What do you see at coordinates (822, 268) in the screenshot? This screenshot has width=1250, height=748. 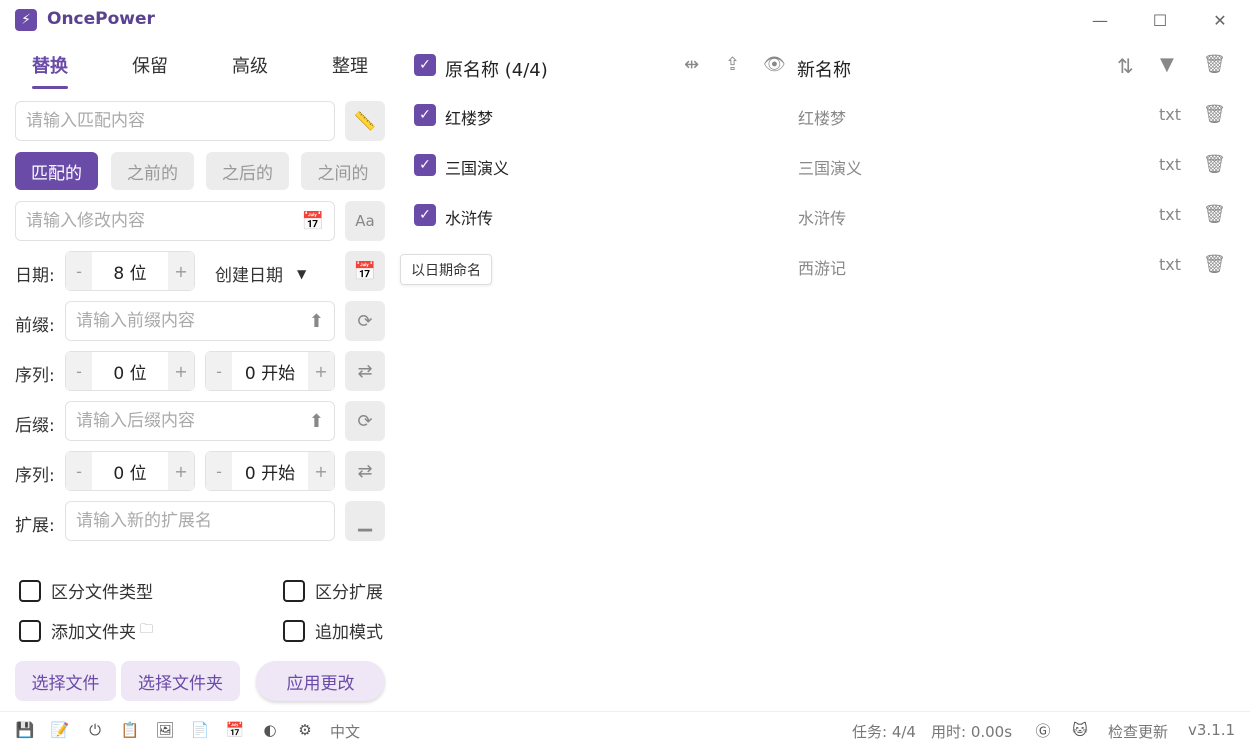 I see `row-new-name: 西游记` at bounding box center [822, 268].